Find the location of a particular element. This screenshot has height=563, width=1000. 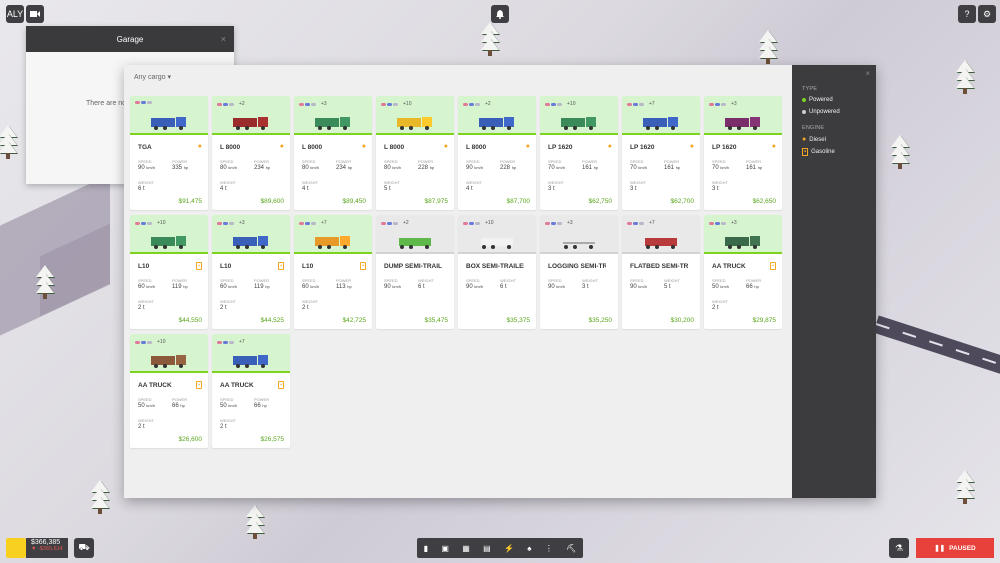

cargo-types: +7 is located at coordinates (231, 342).